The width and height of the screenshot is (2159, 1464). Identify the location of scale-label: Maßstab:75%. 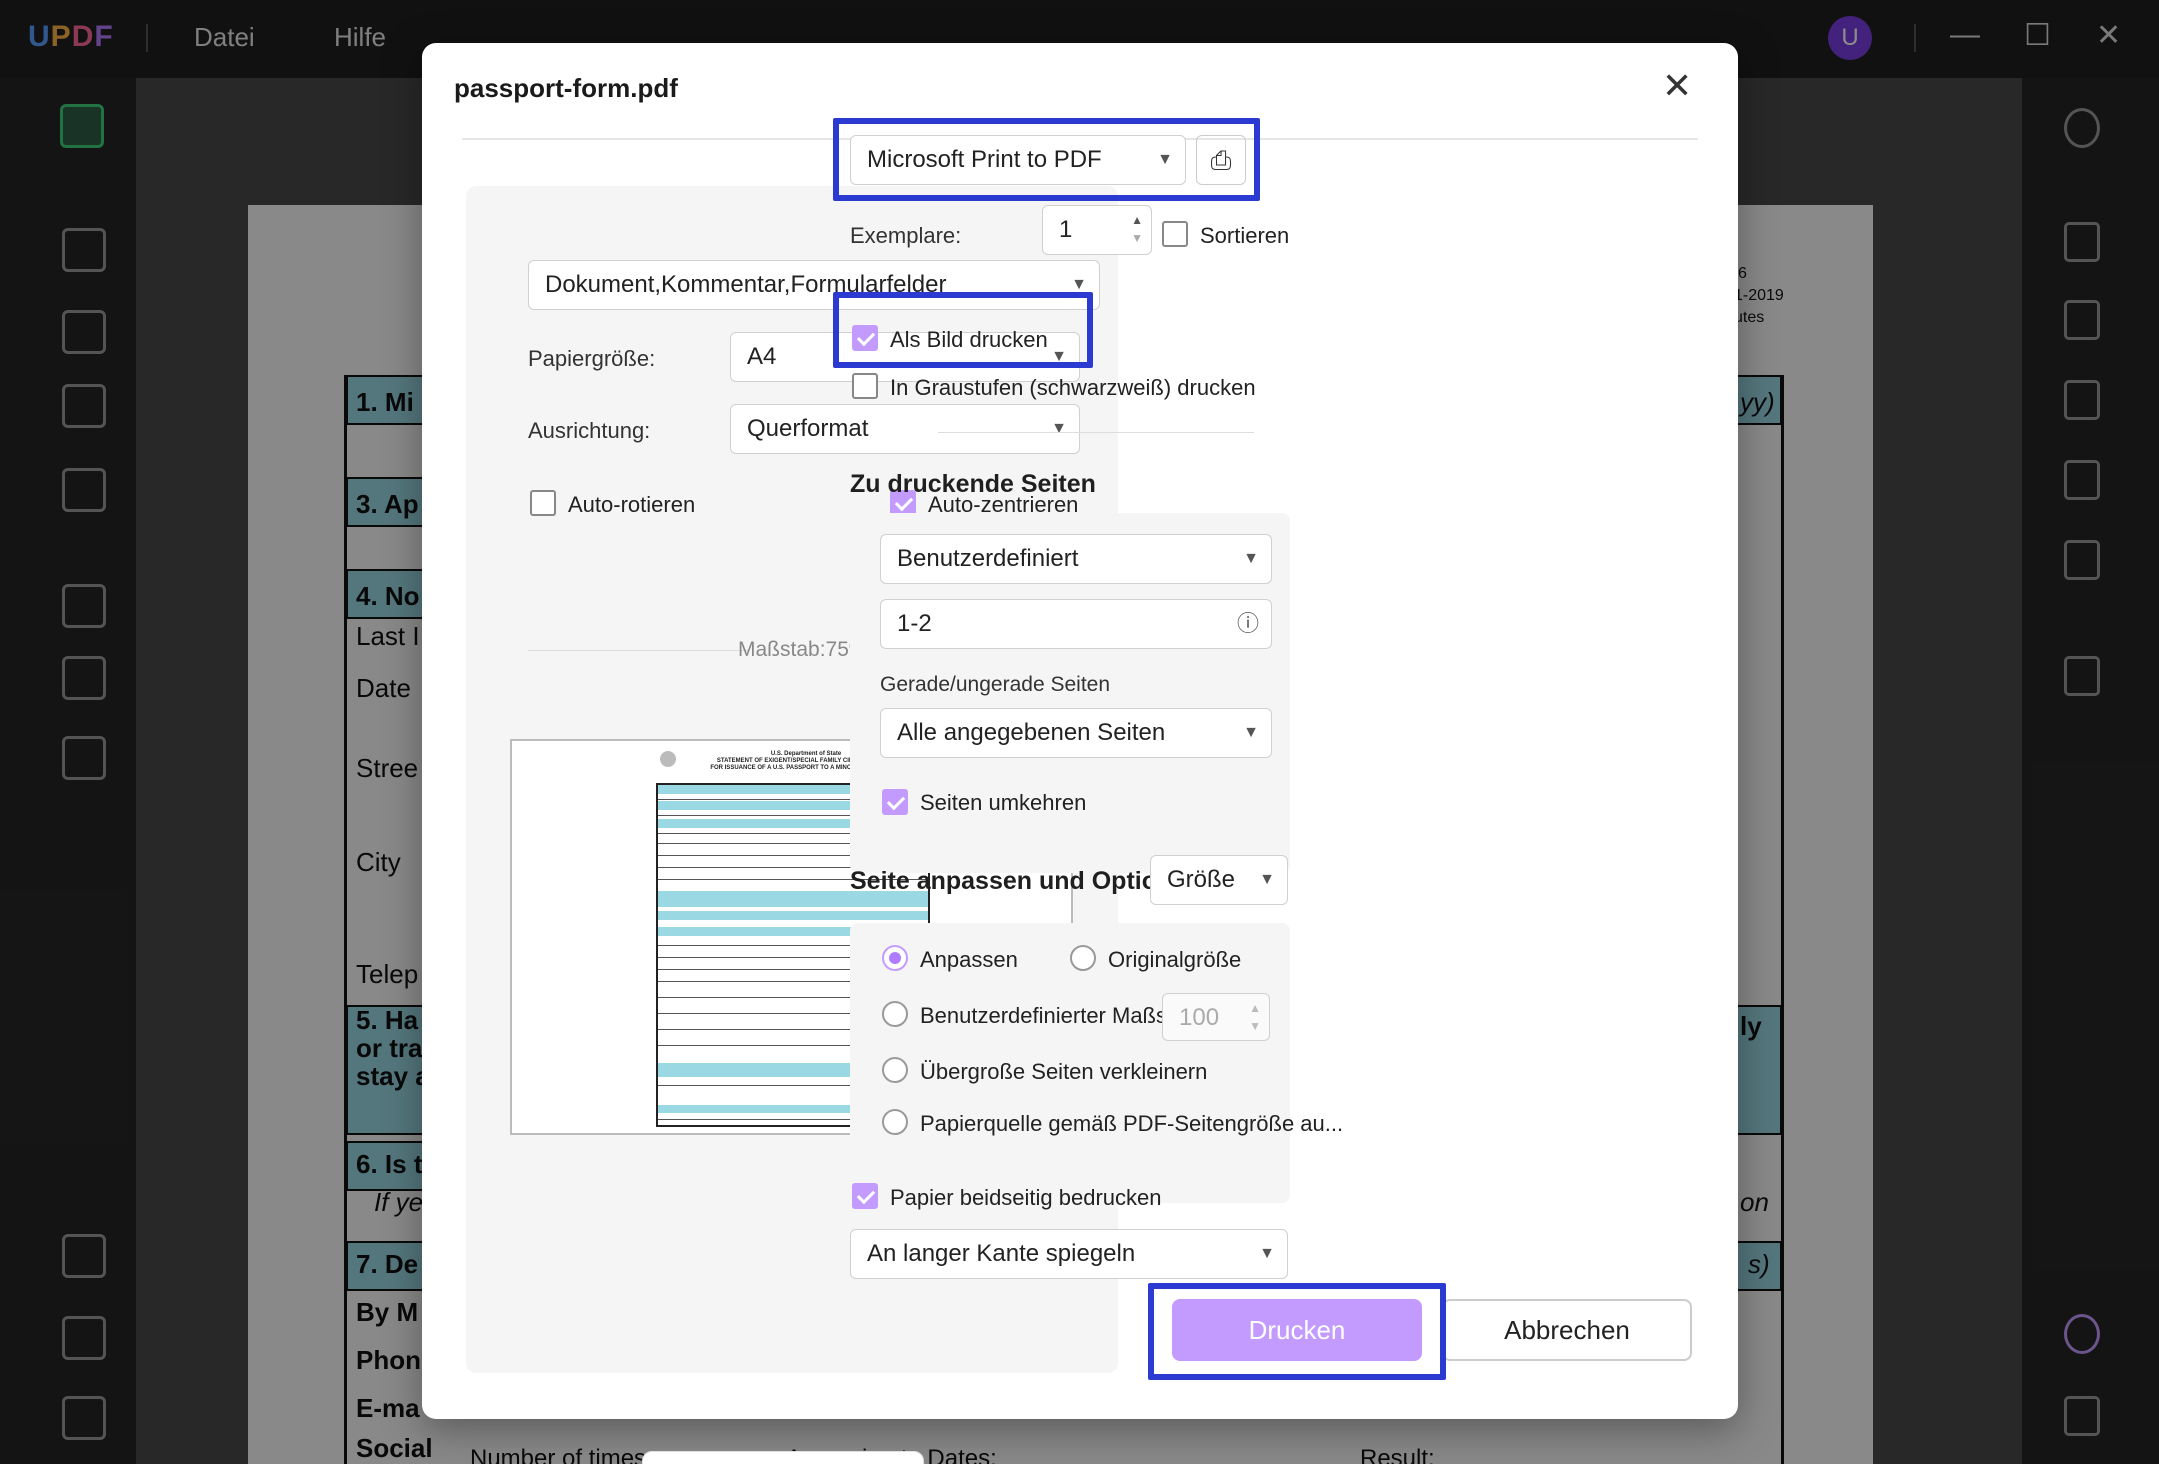
(803, 649).